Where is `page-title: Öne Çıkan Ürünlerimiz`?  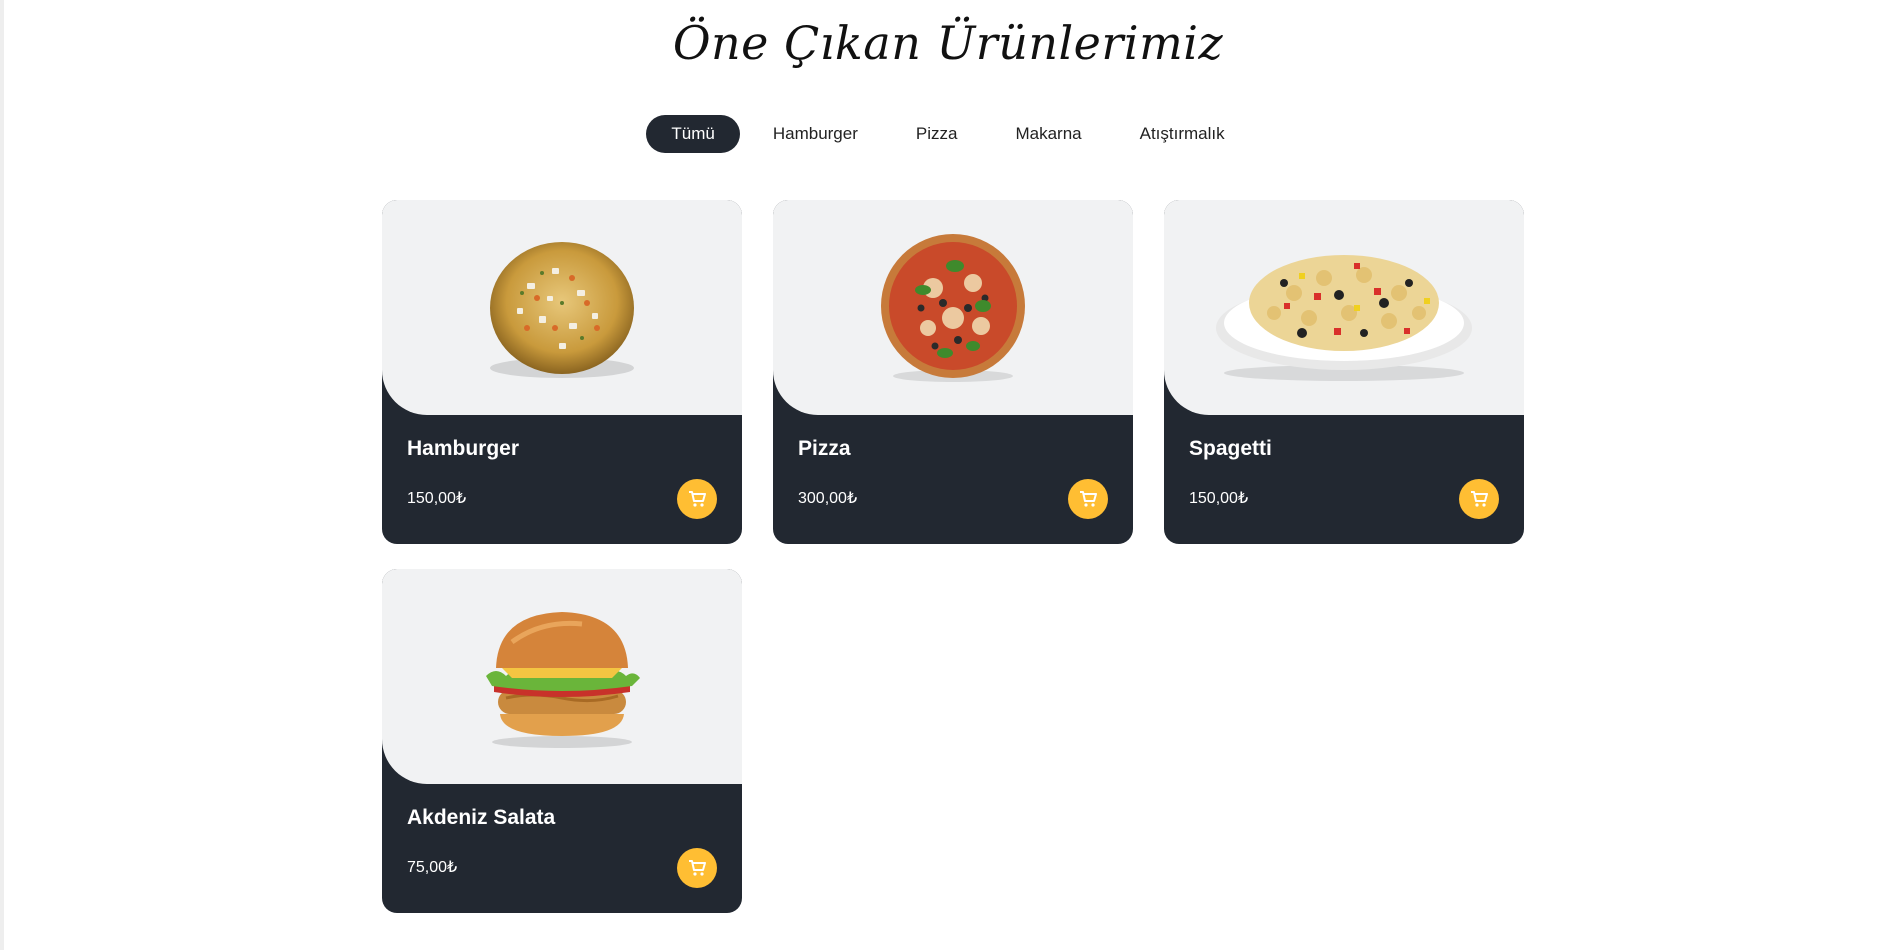 page-title: Öne Çıkan Ürünlerimiz is located at coordinates (948, 43).